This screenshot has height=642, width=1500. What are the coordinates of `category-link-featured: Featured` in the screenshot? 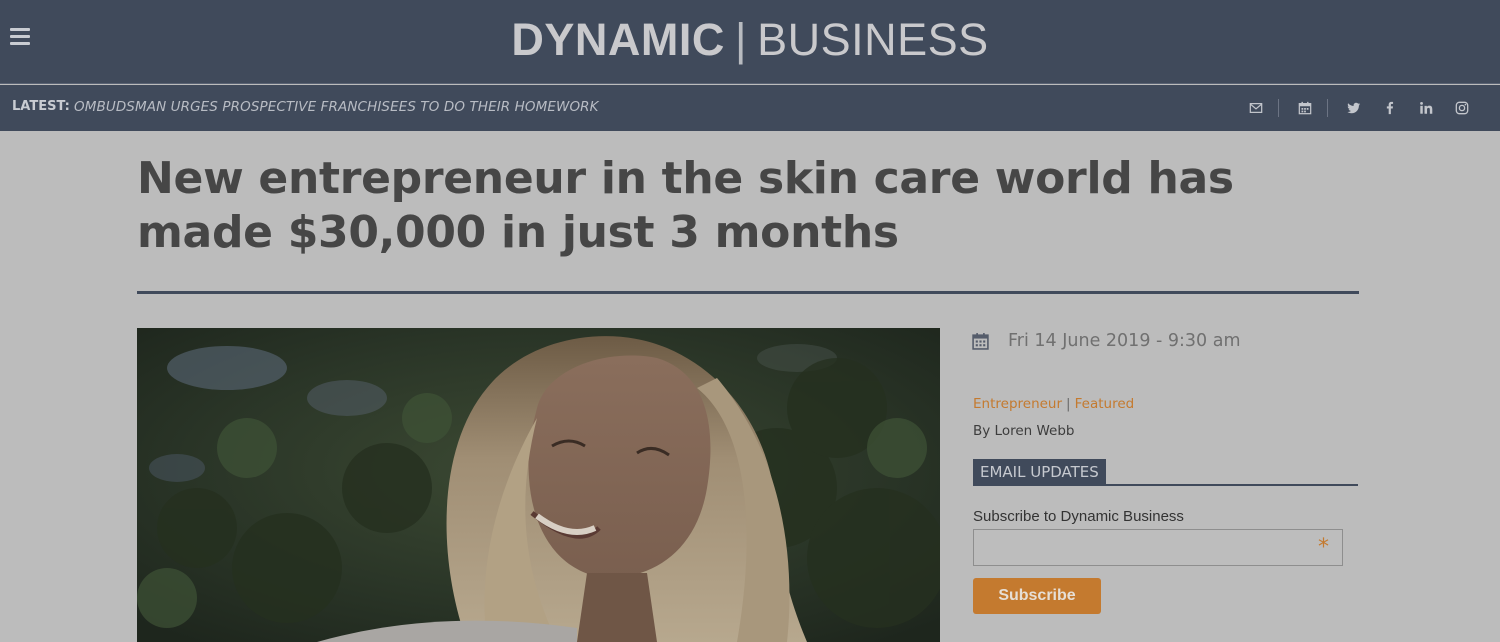 It's located at (1105, 404).